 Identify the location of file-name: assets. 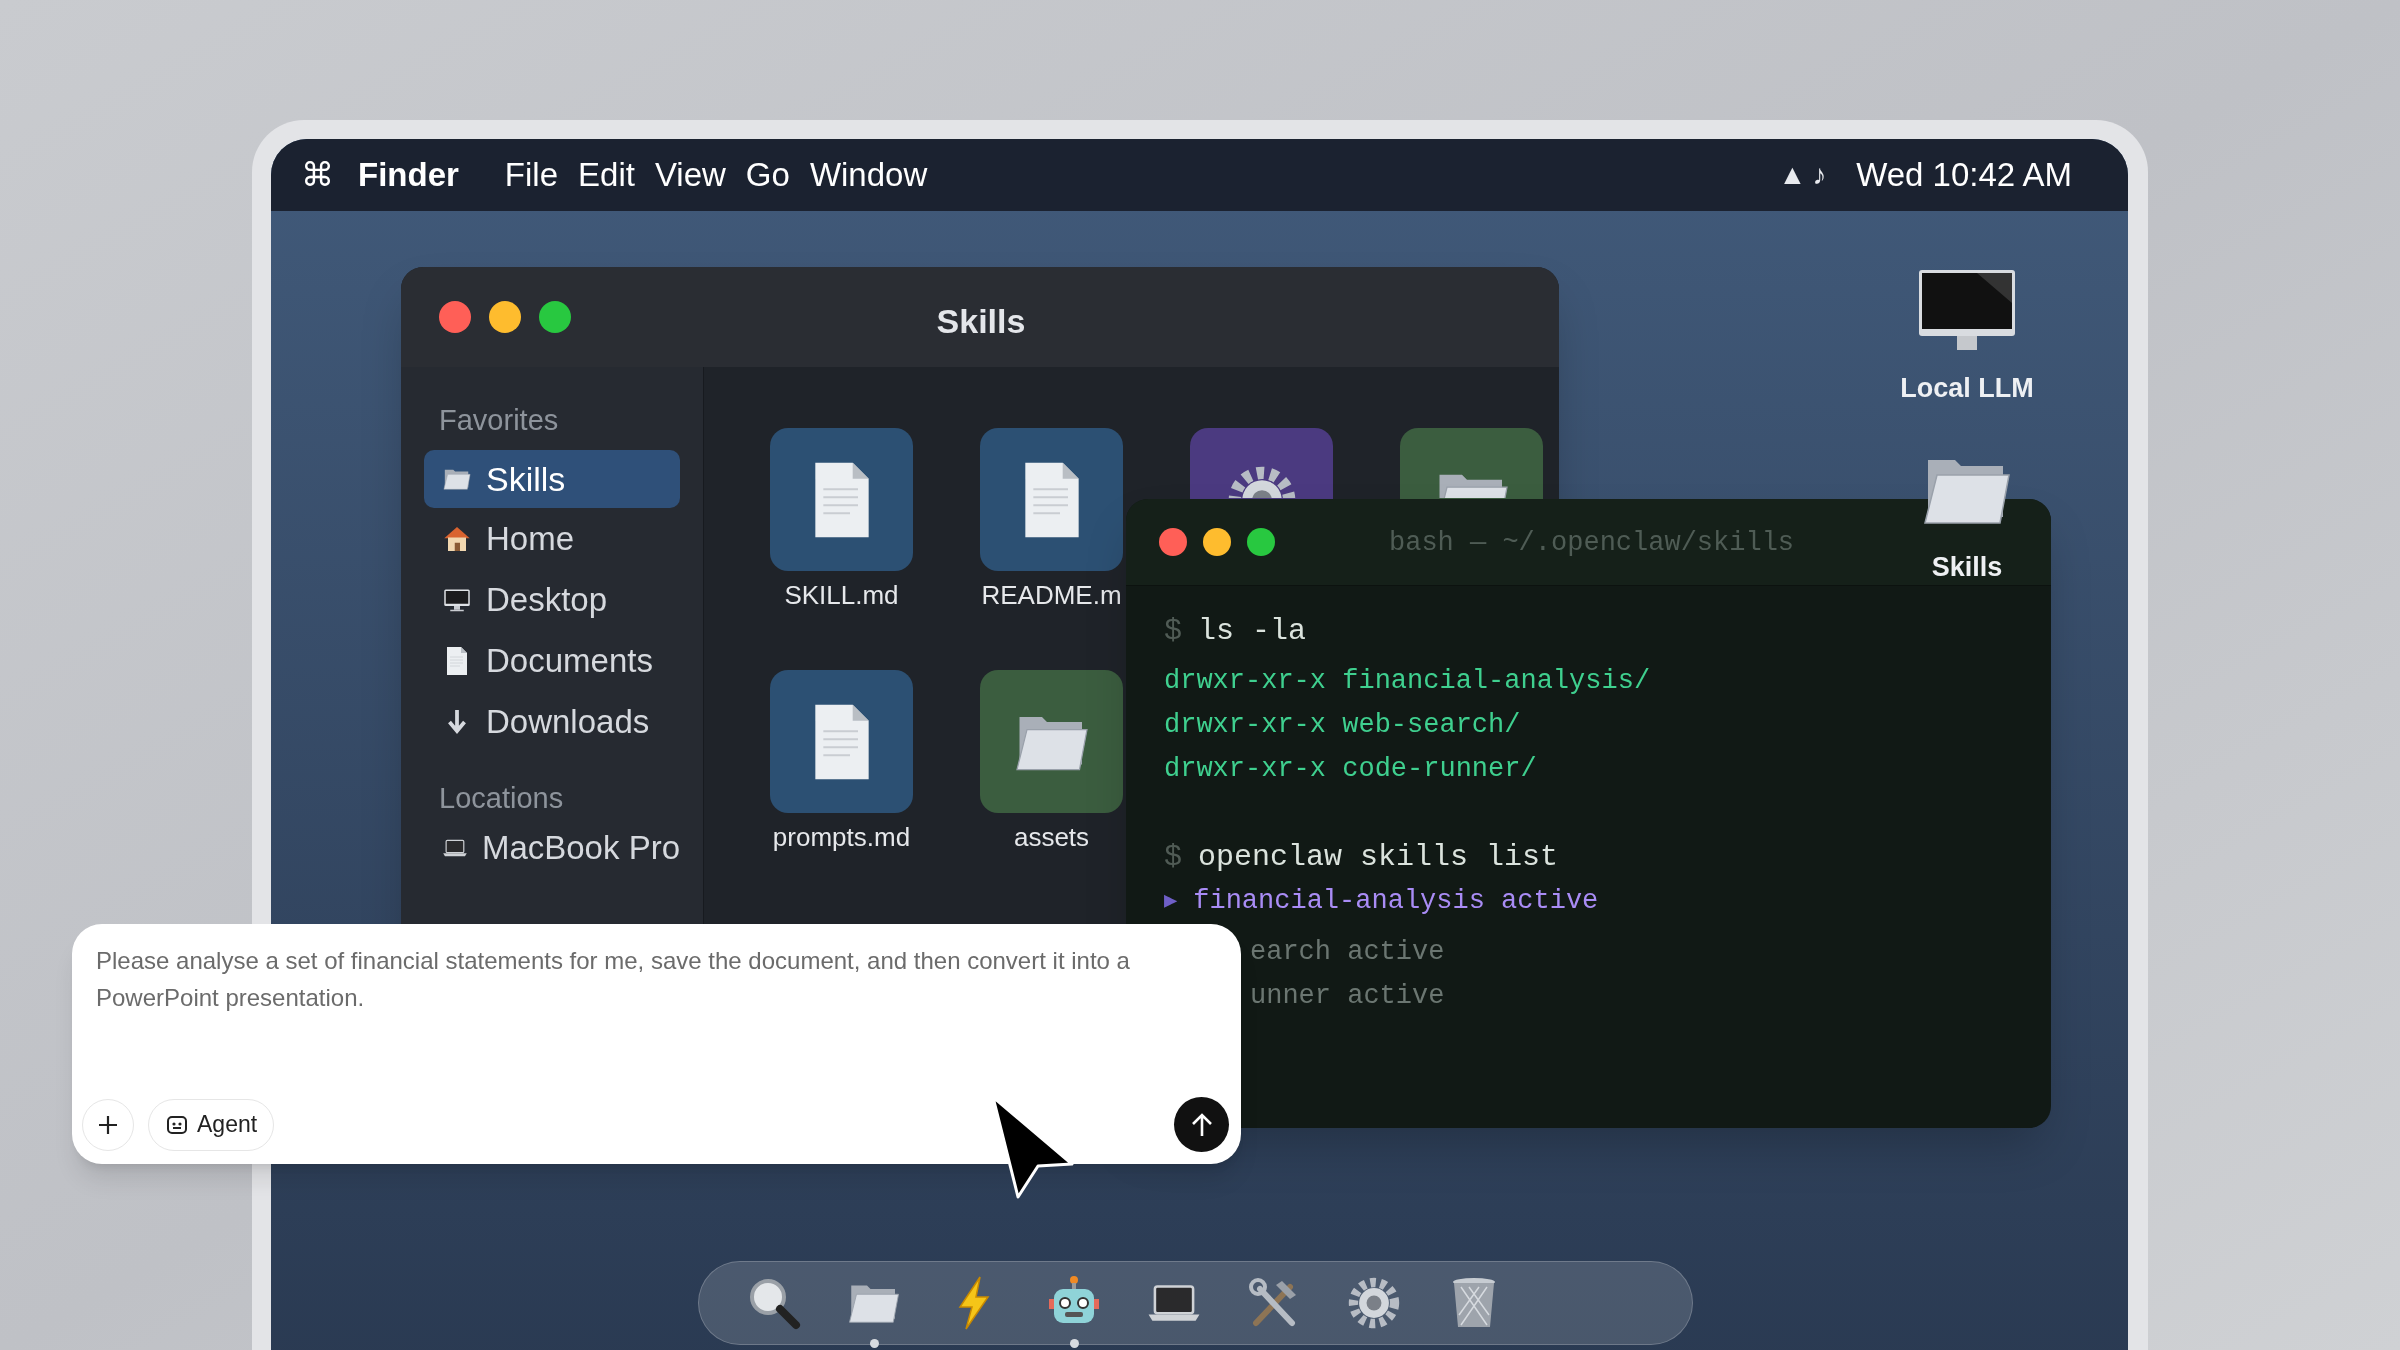
(1051, 837).